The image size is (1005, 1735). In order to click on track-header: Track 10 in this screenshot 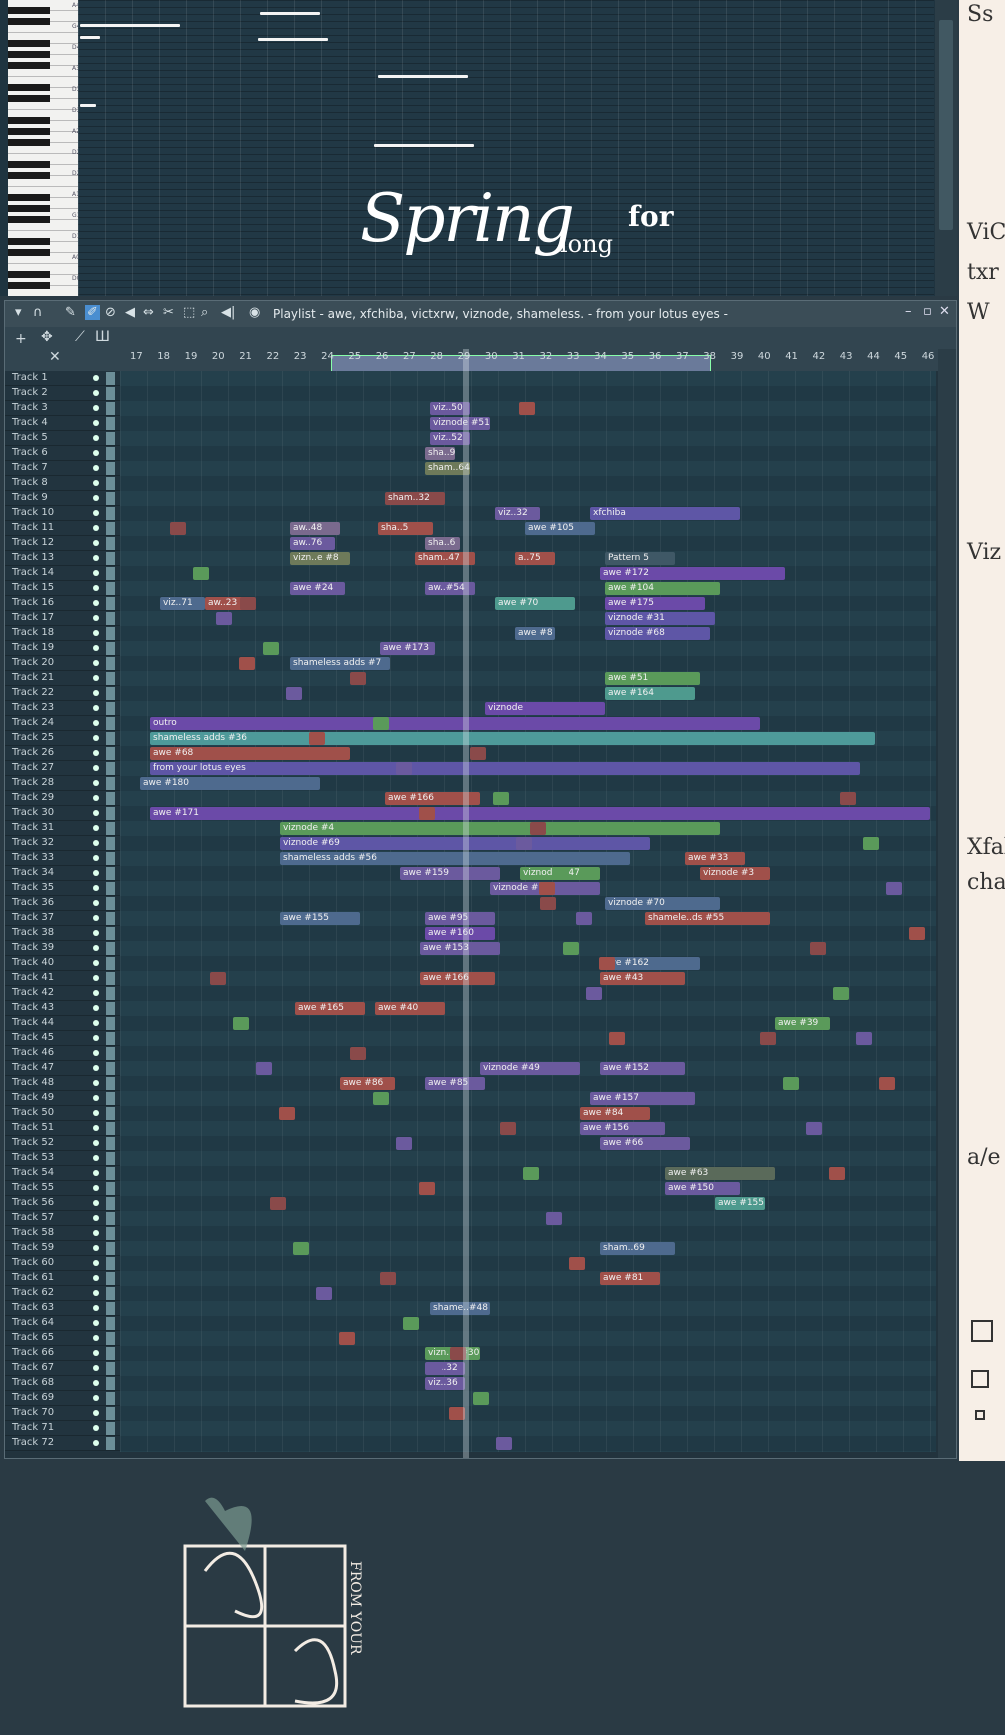, I will do `click(62, 513)`.